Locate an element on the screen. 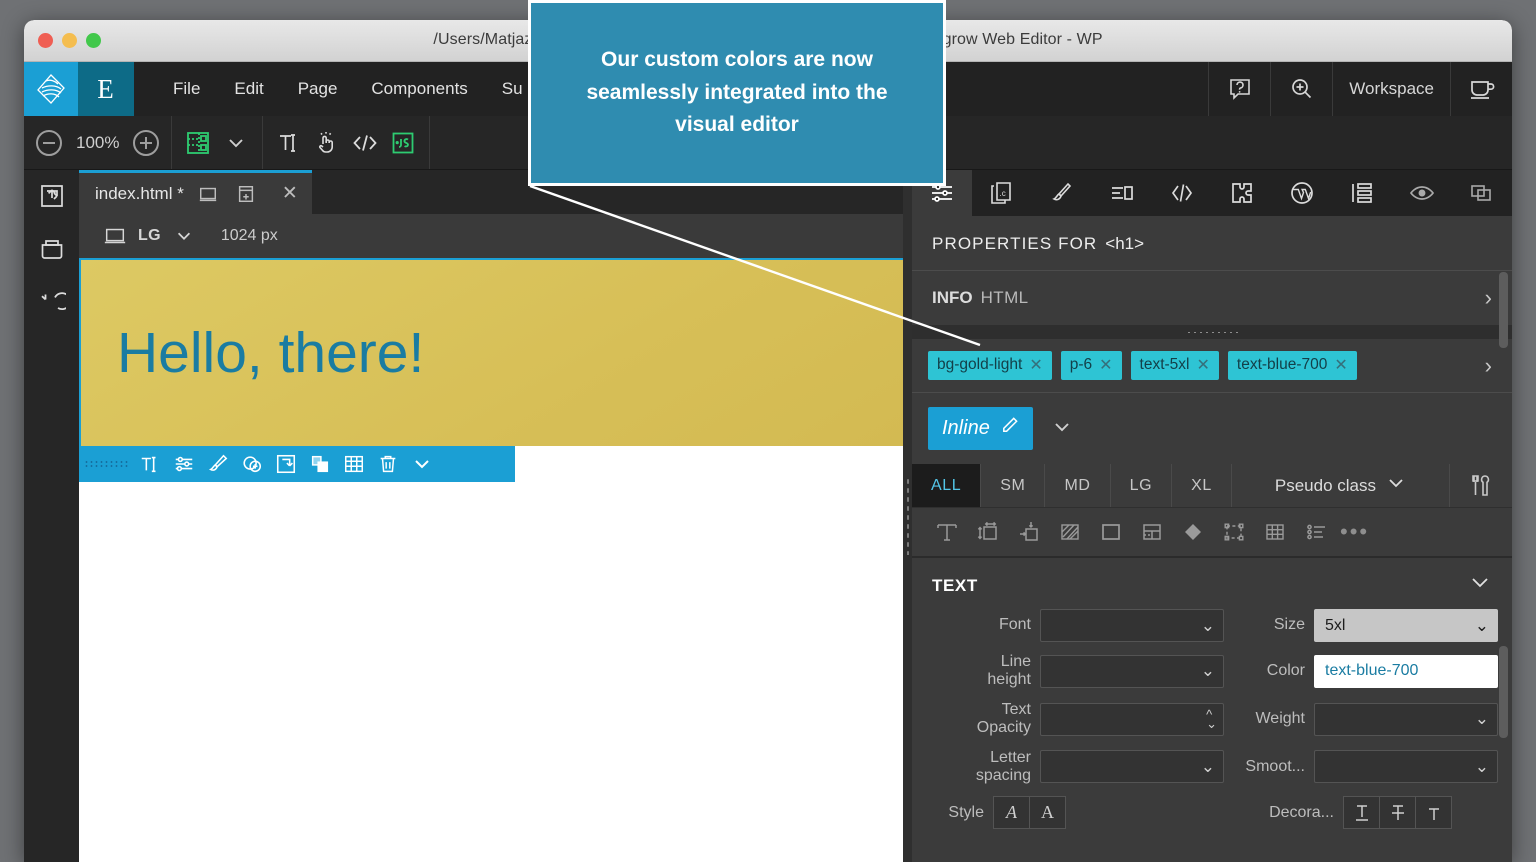  properties-scrollbar-bottom is located at coordinates (1503, 692).